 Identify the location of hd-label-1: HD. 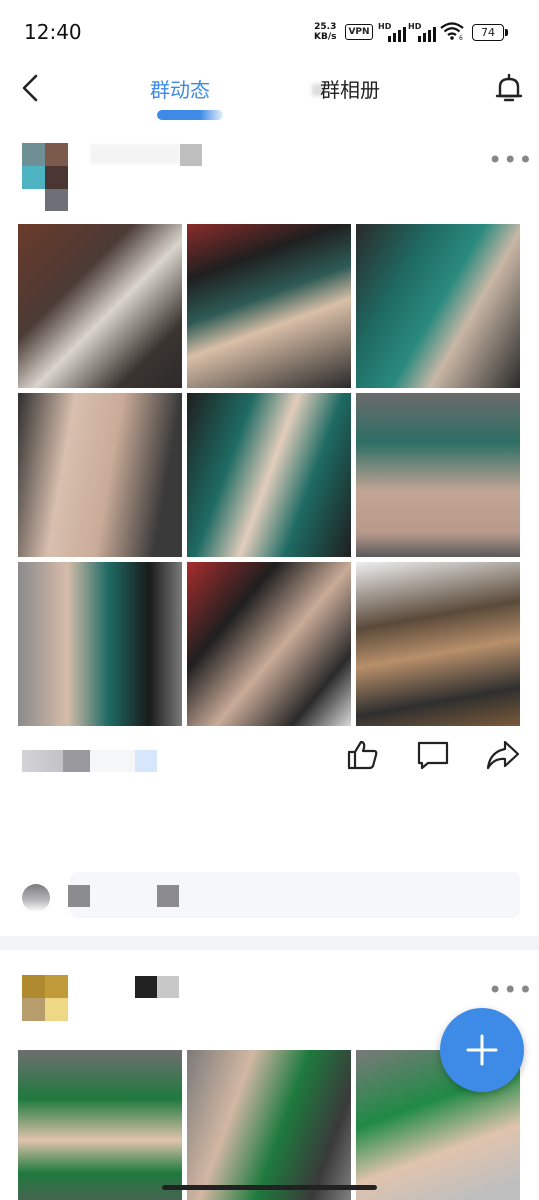
(385, 26).